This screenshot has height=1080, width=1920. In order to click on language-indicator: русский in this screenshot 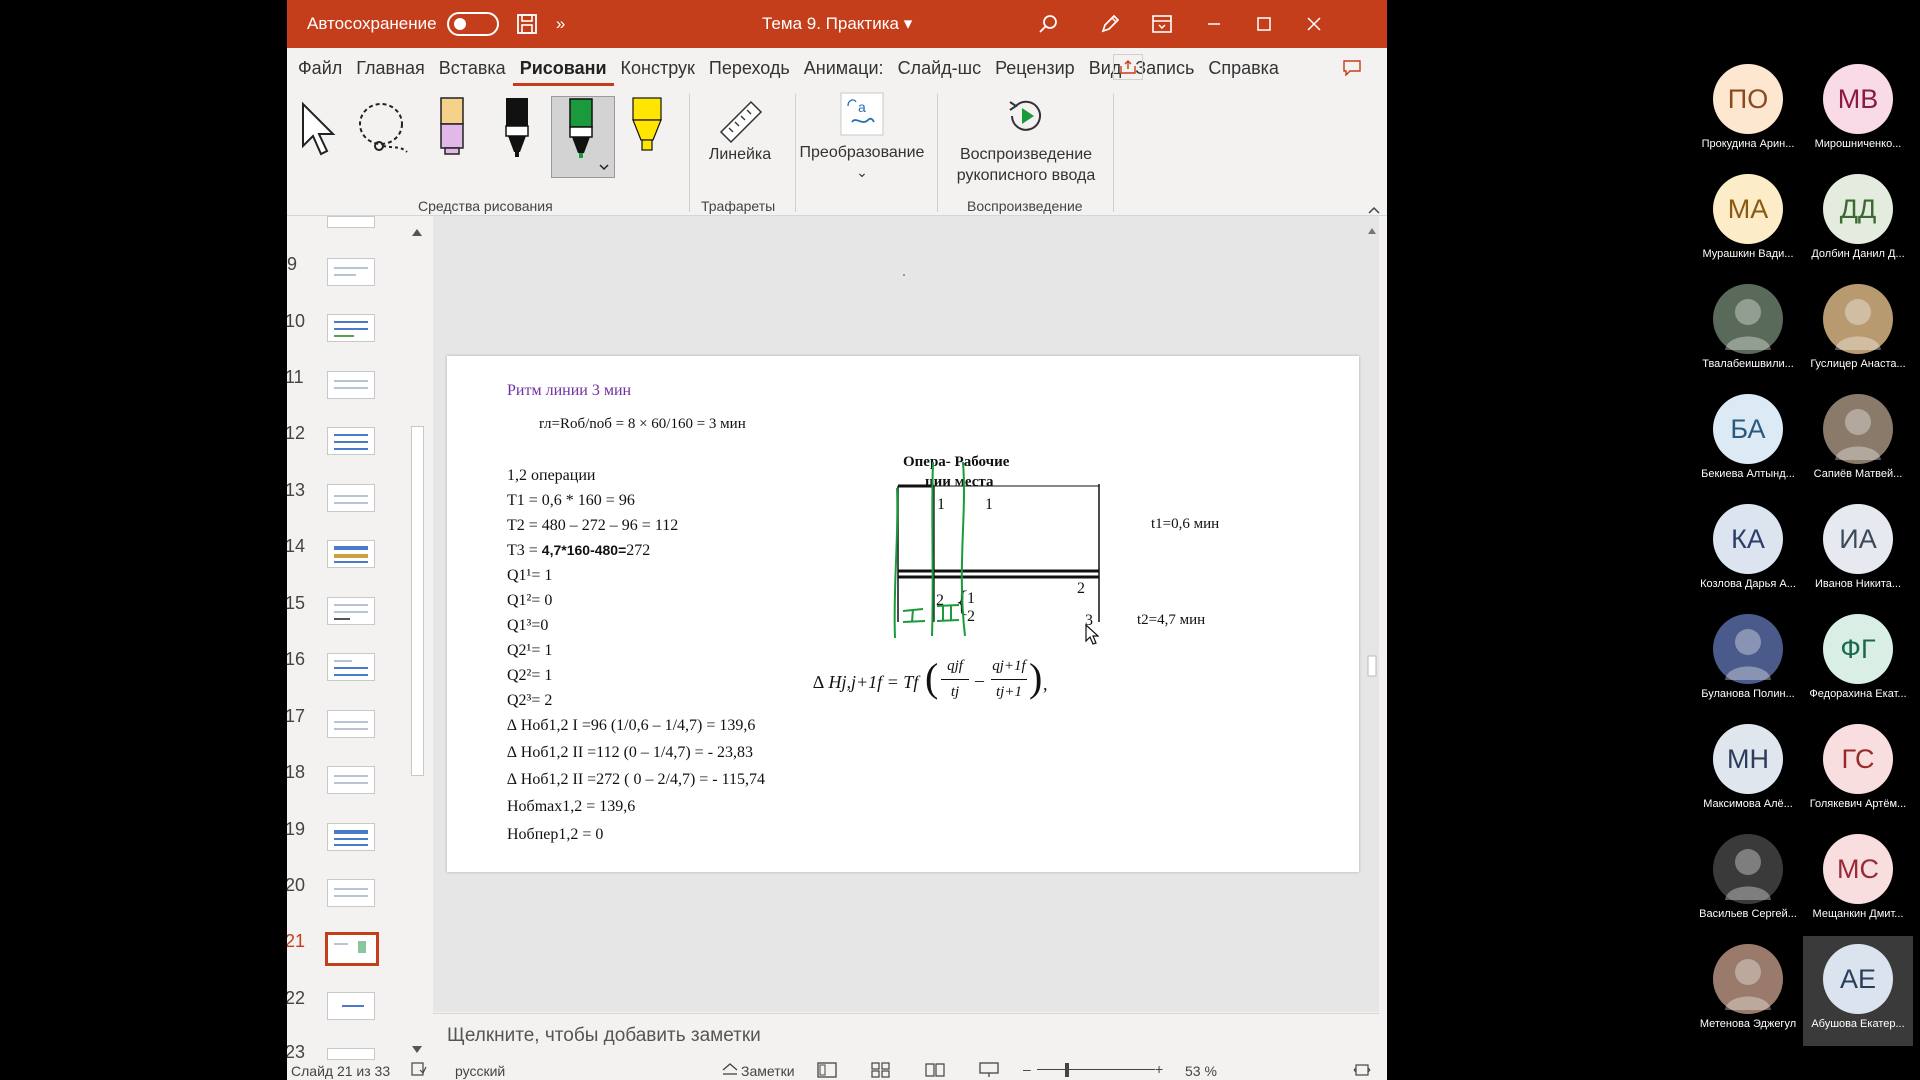, I will do `click(480, 1071)`.